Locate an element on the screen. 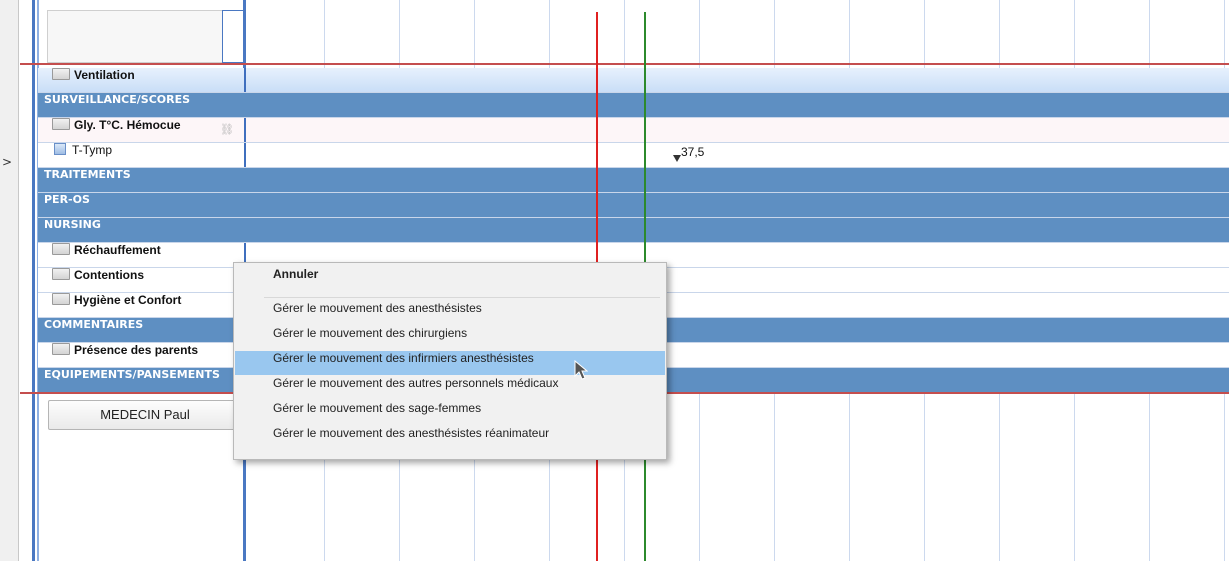 This screenshot has height=561, width=1229. menu-separator is located at coordinates (462, 297).